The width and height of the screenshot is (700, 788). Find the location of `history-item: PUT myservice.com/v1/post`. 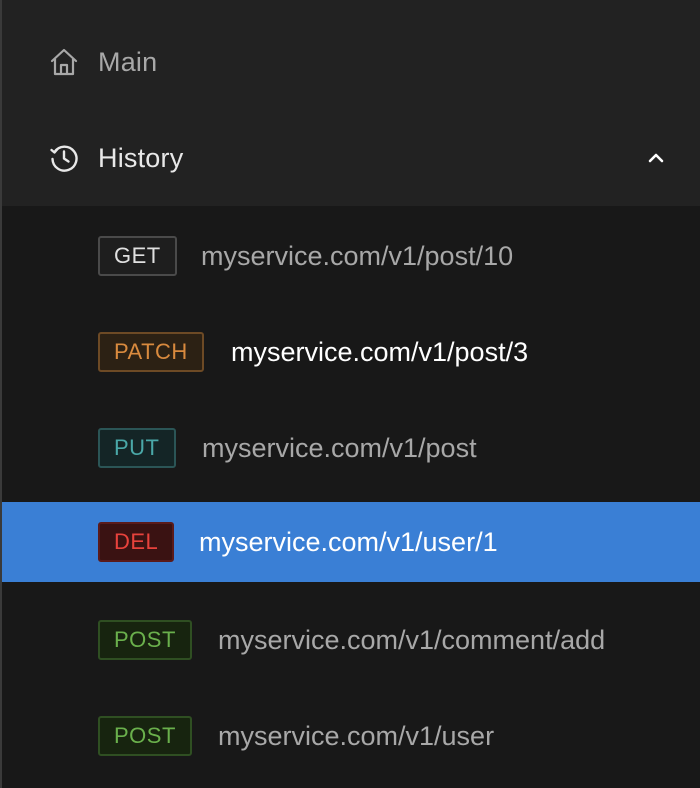

history-item: PUT myservice.com/v1/post is located at coordinates (351, 448).